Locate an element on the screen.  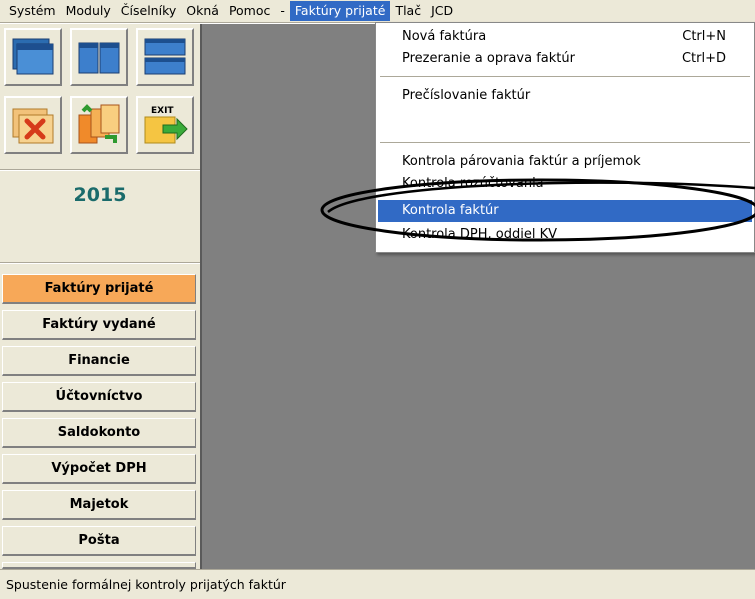
menuitem-label: Prečíslovanie faktúr is located at coordinates (466, 95).